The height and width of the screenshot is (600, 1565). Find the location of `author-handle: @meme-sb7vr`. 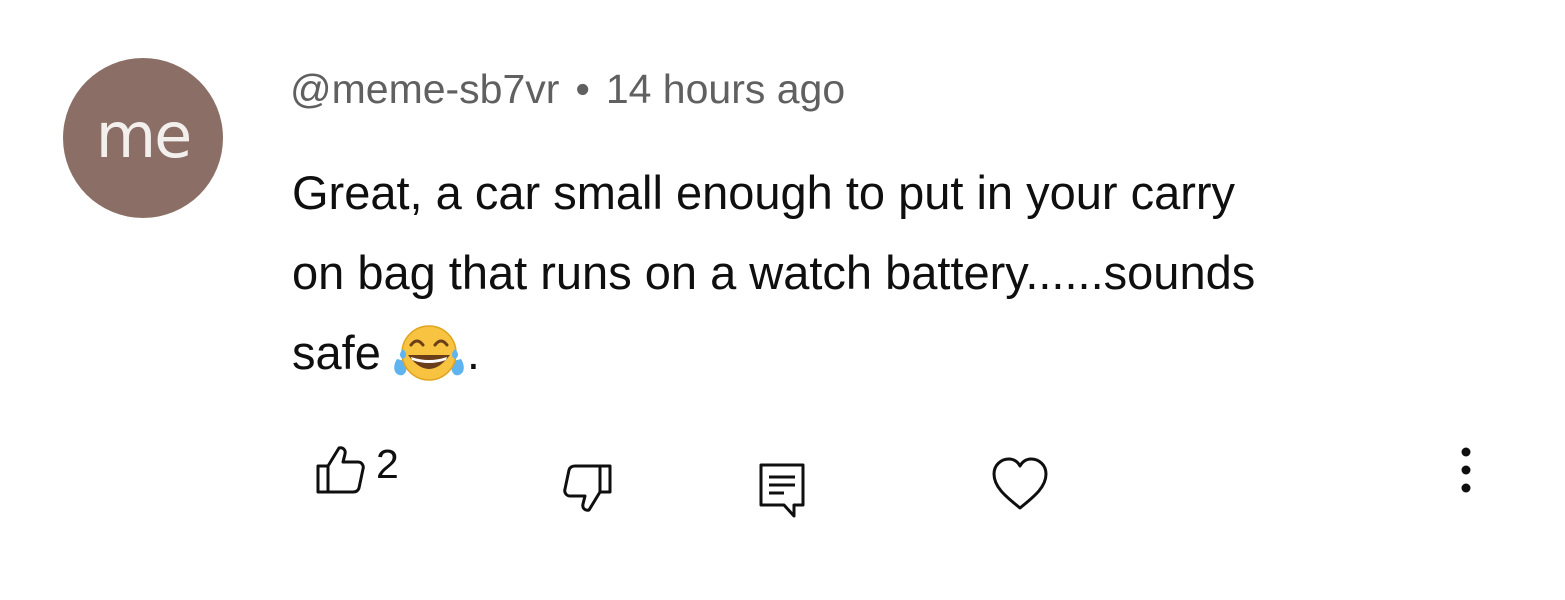

author-handle: @meme-sb7vr is located at coordinates (424, 89).